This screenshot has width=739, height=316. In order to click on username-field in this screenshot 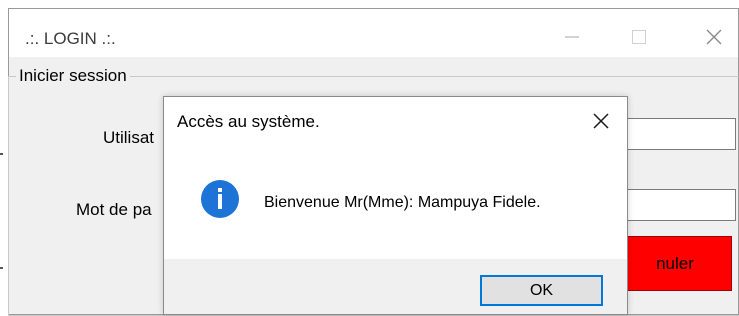, I will do `click(674, 134)`.